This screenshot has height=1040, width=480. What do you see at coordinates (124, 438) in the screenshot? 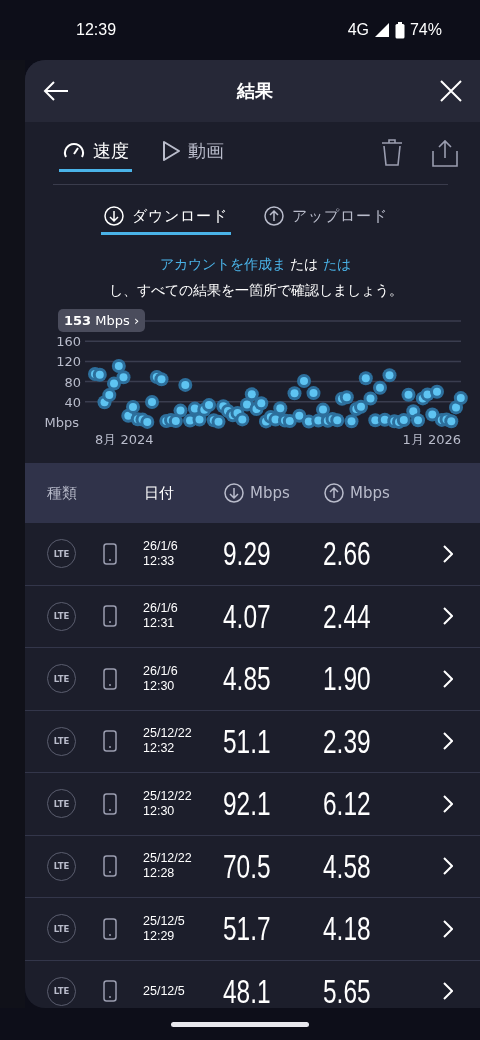
I see `x-axis-label: 8月 2024` at bounding box center [124, 438].